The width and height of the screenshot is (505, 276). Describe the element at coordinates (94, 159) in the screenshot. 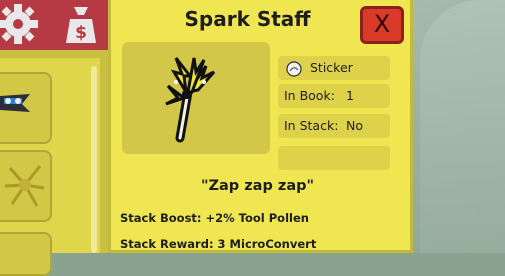

I see `inventory-scrollbar` at that location.